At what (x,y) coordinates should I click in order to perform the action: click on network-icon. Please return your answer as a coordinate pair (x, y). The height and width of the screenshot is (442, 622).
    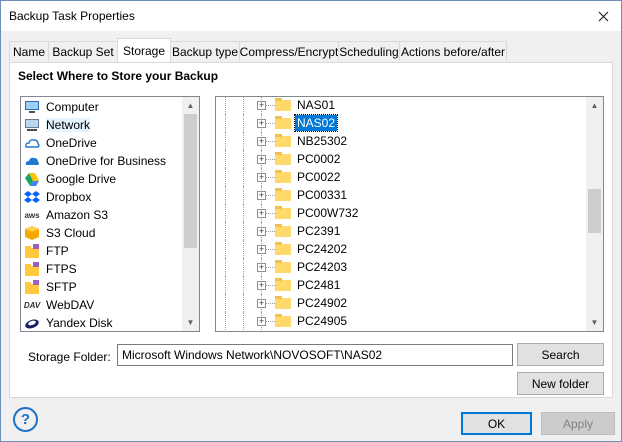
    Looking at the image, I should click on (32, 125).